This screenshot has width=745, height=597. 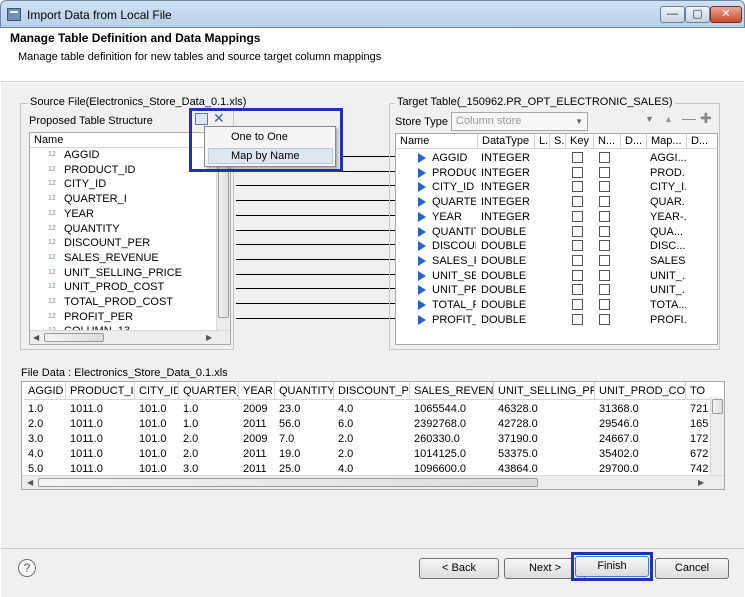 I want to click on file-data-column-header: PRODUCT_ID, so click(x=100, y=391).